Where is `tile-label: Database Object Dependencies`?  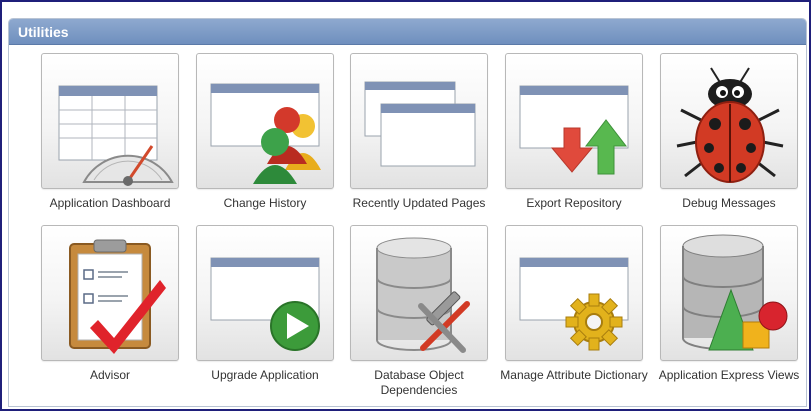
tile-label: Database Object Dependencies is located at coordinates (419, 382).